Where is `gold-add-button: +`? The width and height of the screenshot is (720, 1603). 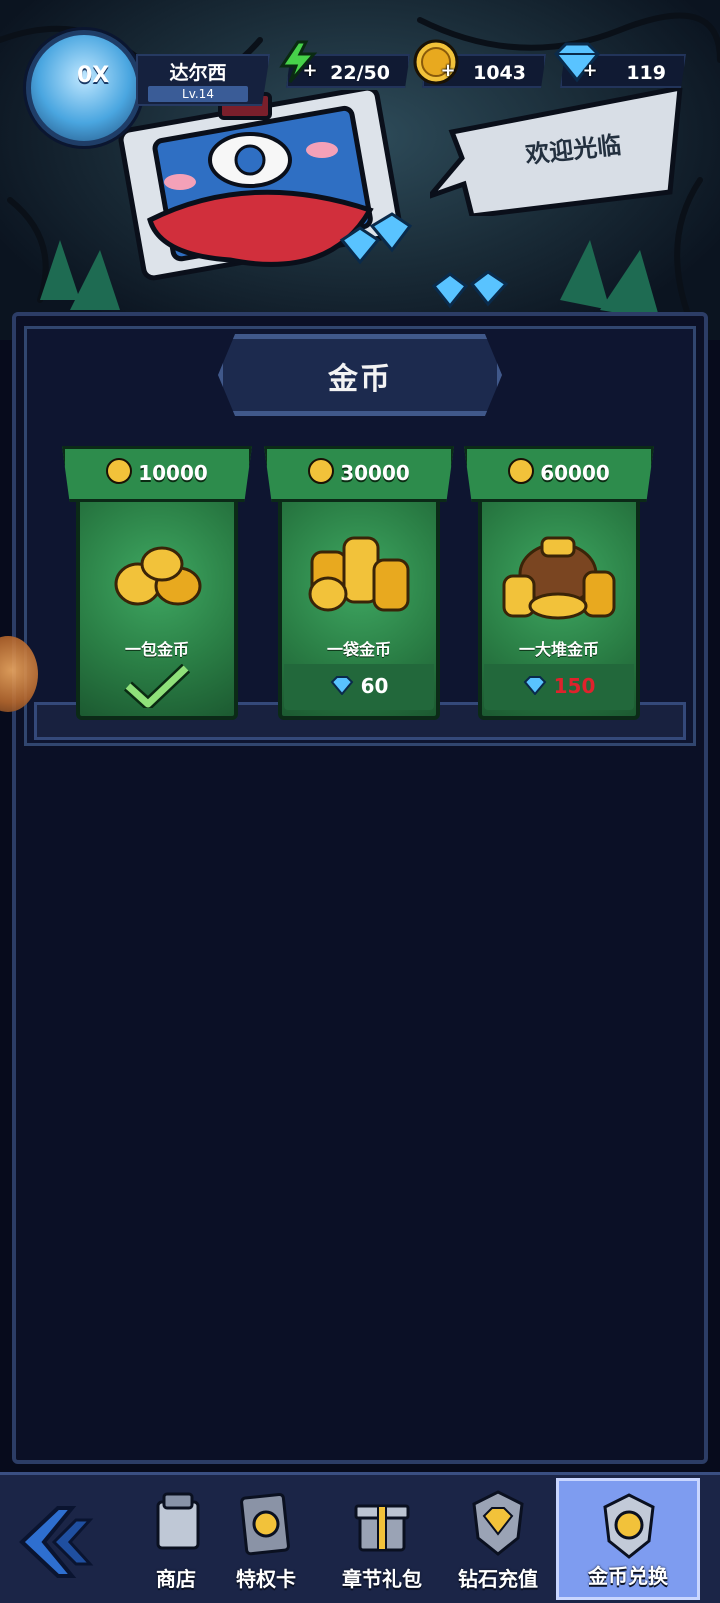 gold-add-button: + is located at coordinates (436, 64).